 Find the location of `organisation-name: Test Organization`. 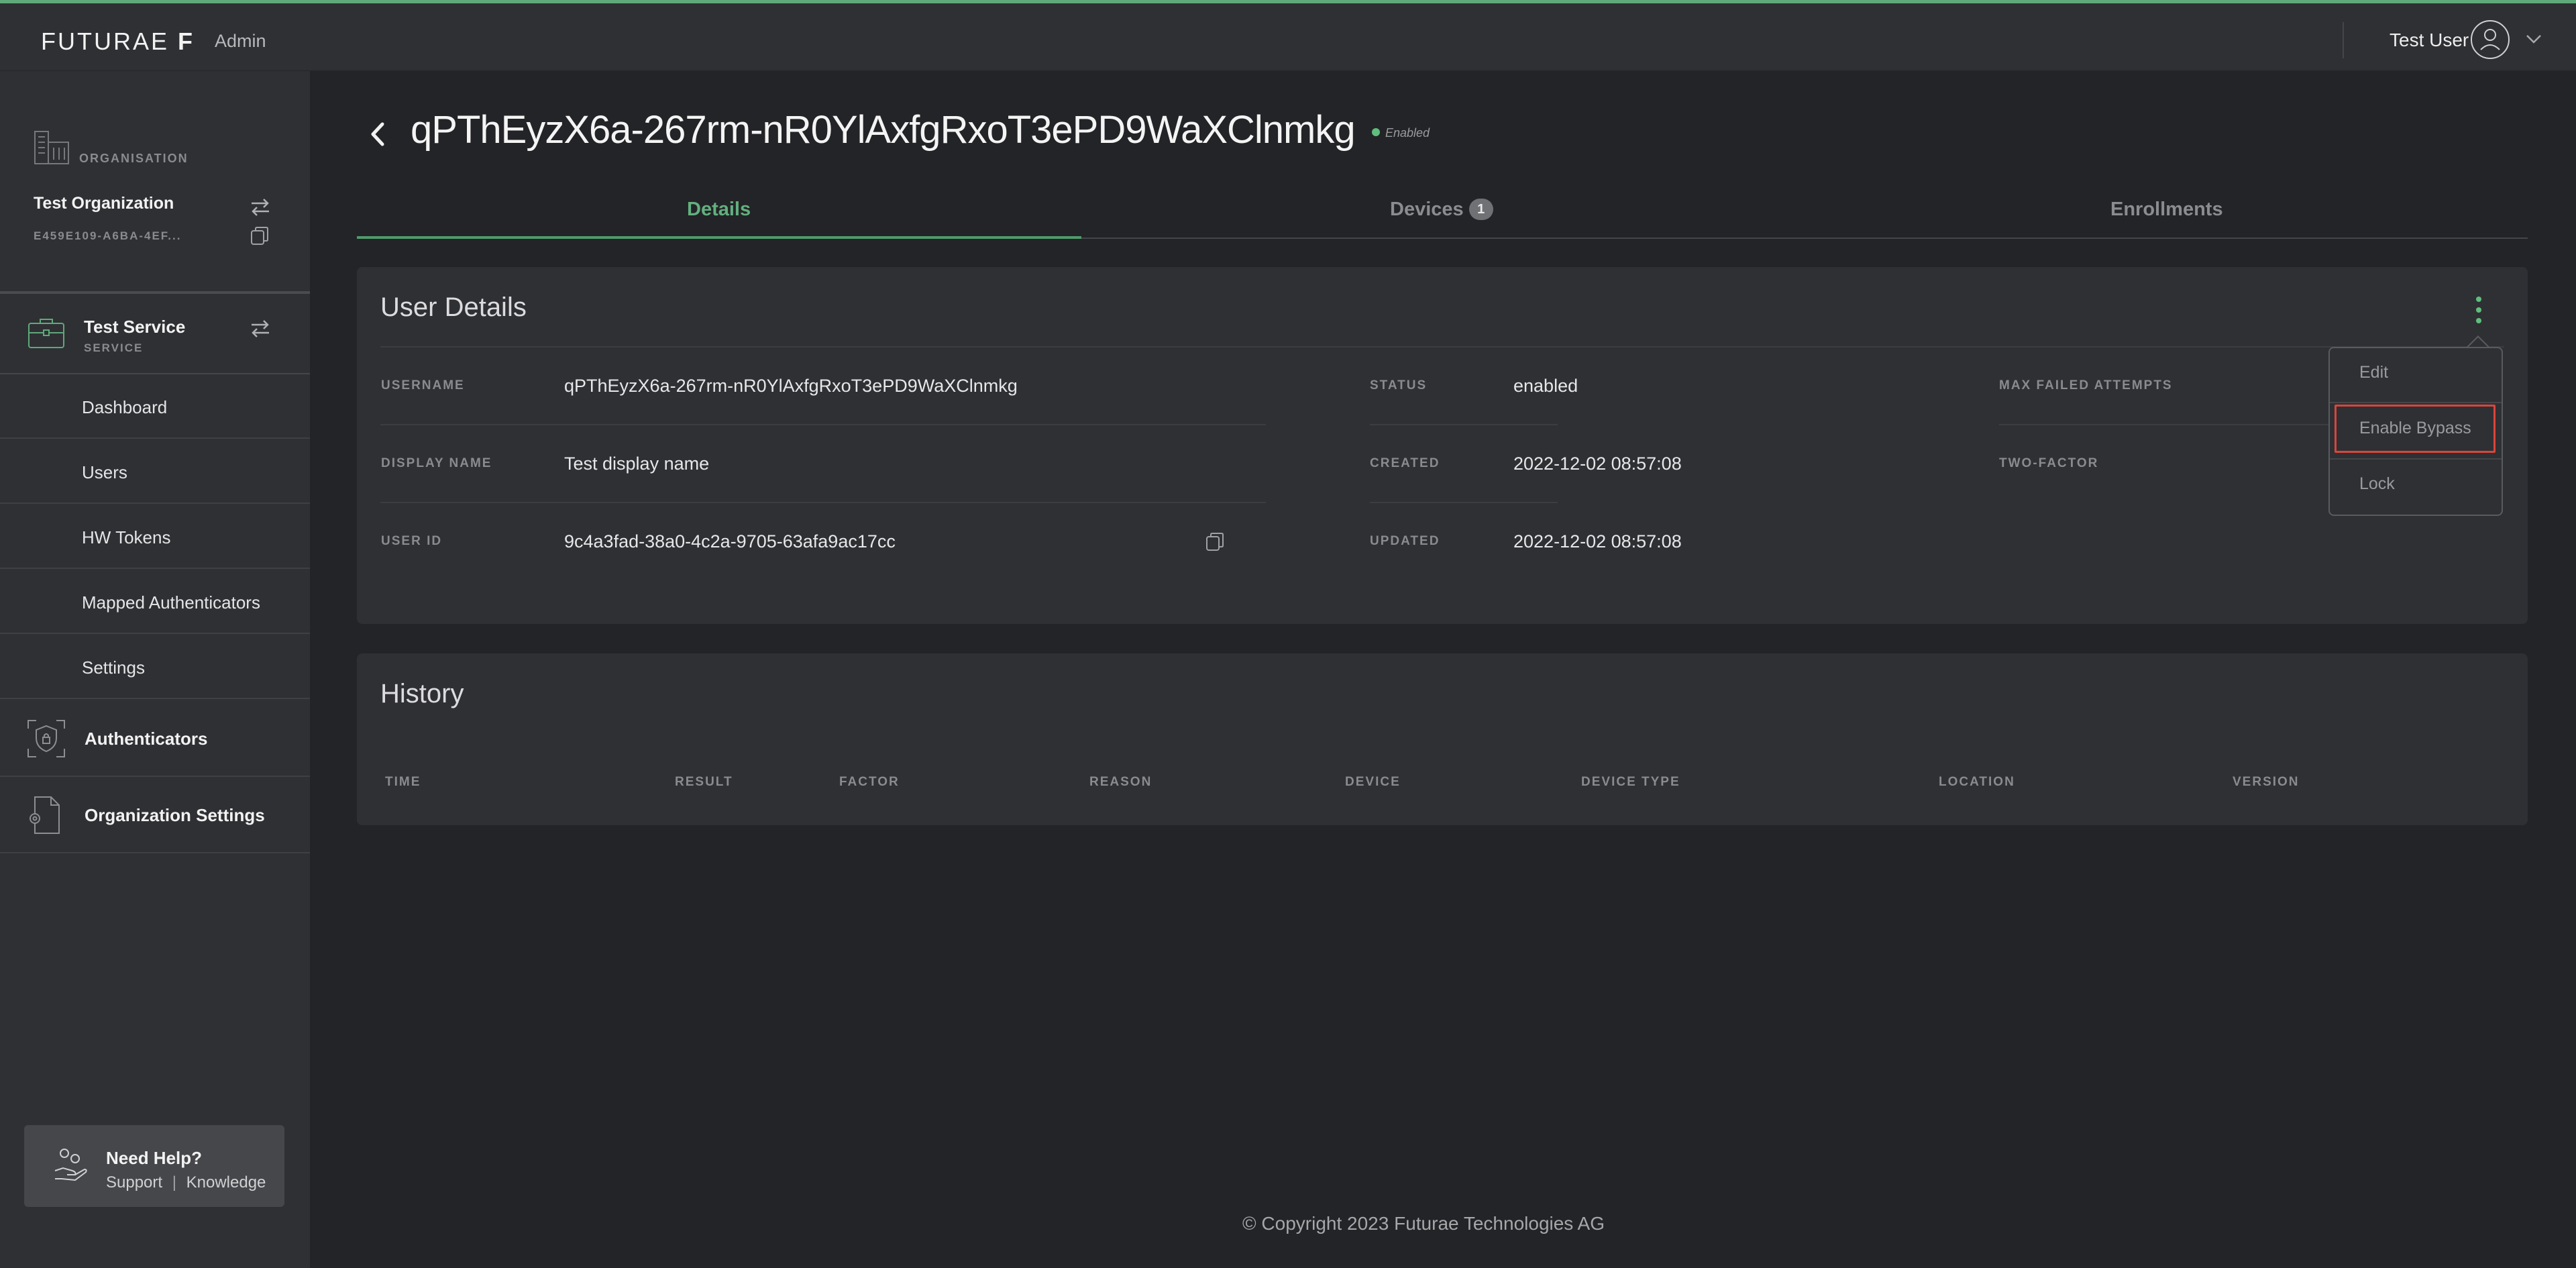

organisation-name: Test Organization is located at coordinates (104, 203).